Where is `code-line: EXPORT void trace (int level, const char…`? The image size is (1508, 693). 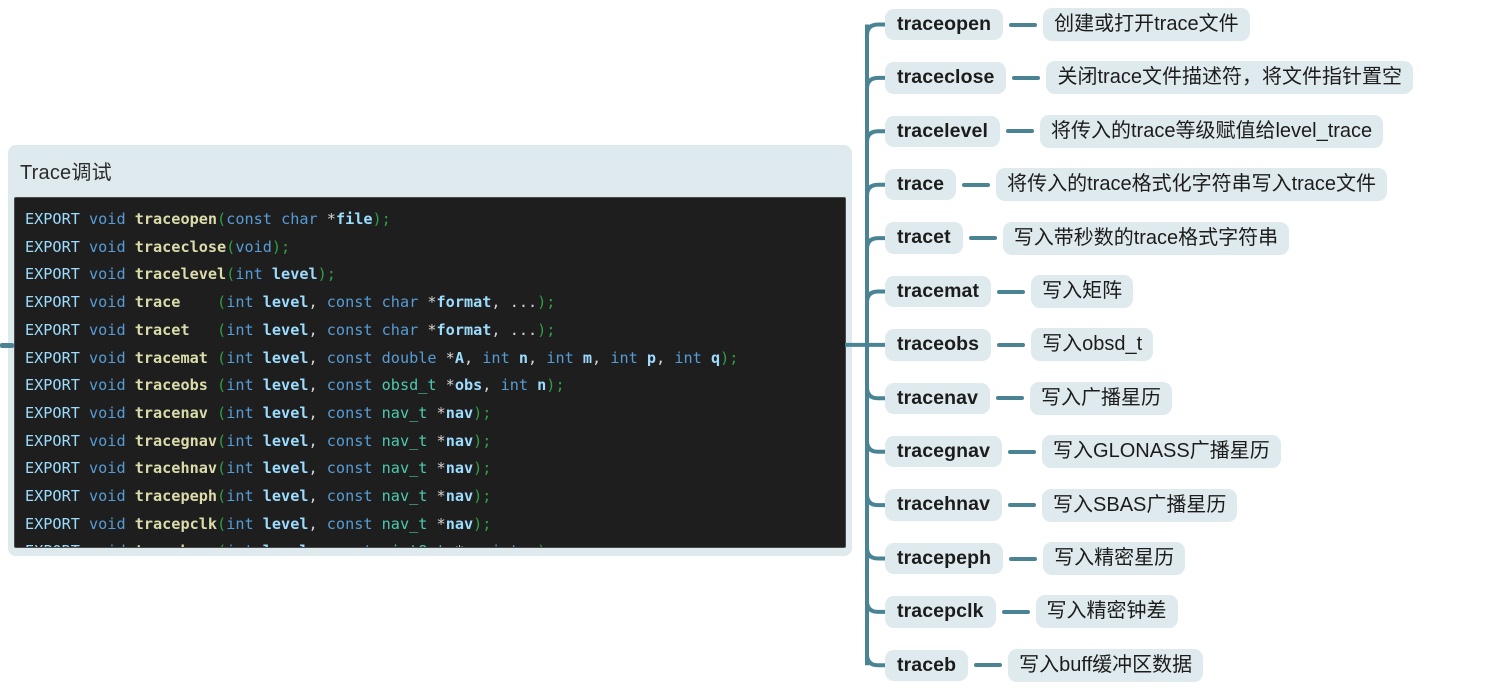
code-line: EXPORT void trace (int level, const char… is located at coordinates (435, 303).